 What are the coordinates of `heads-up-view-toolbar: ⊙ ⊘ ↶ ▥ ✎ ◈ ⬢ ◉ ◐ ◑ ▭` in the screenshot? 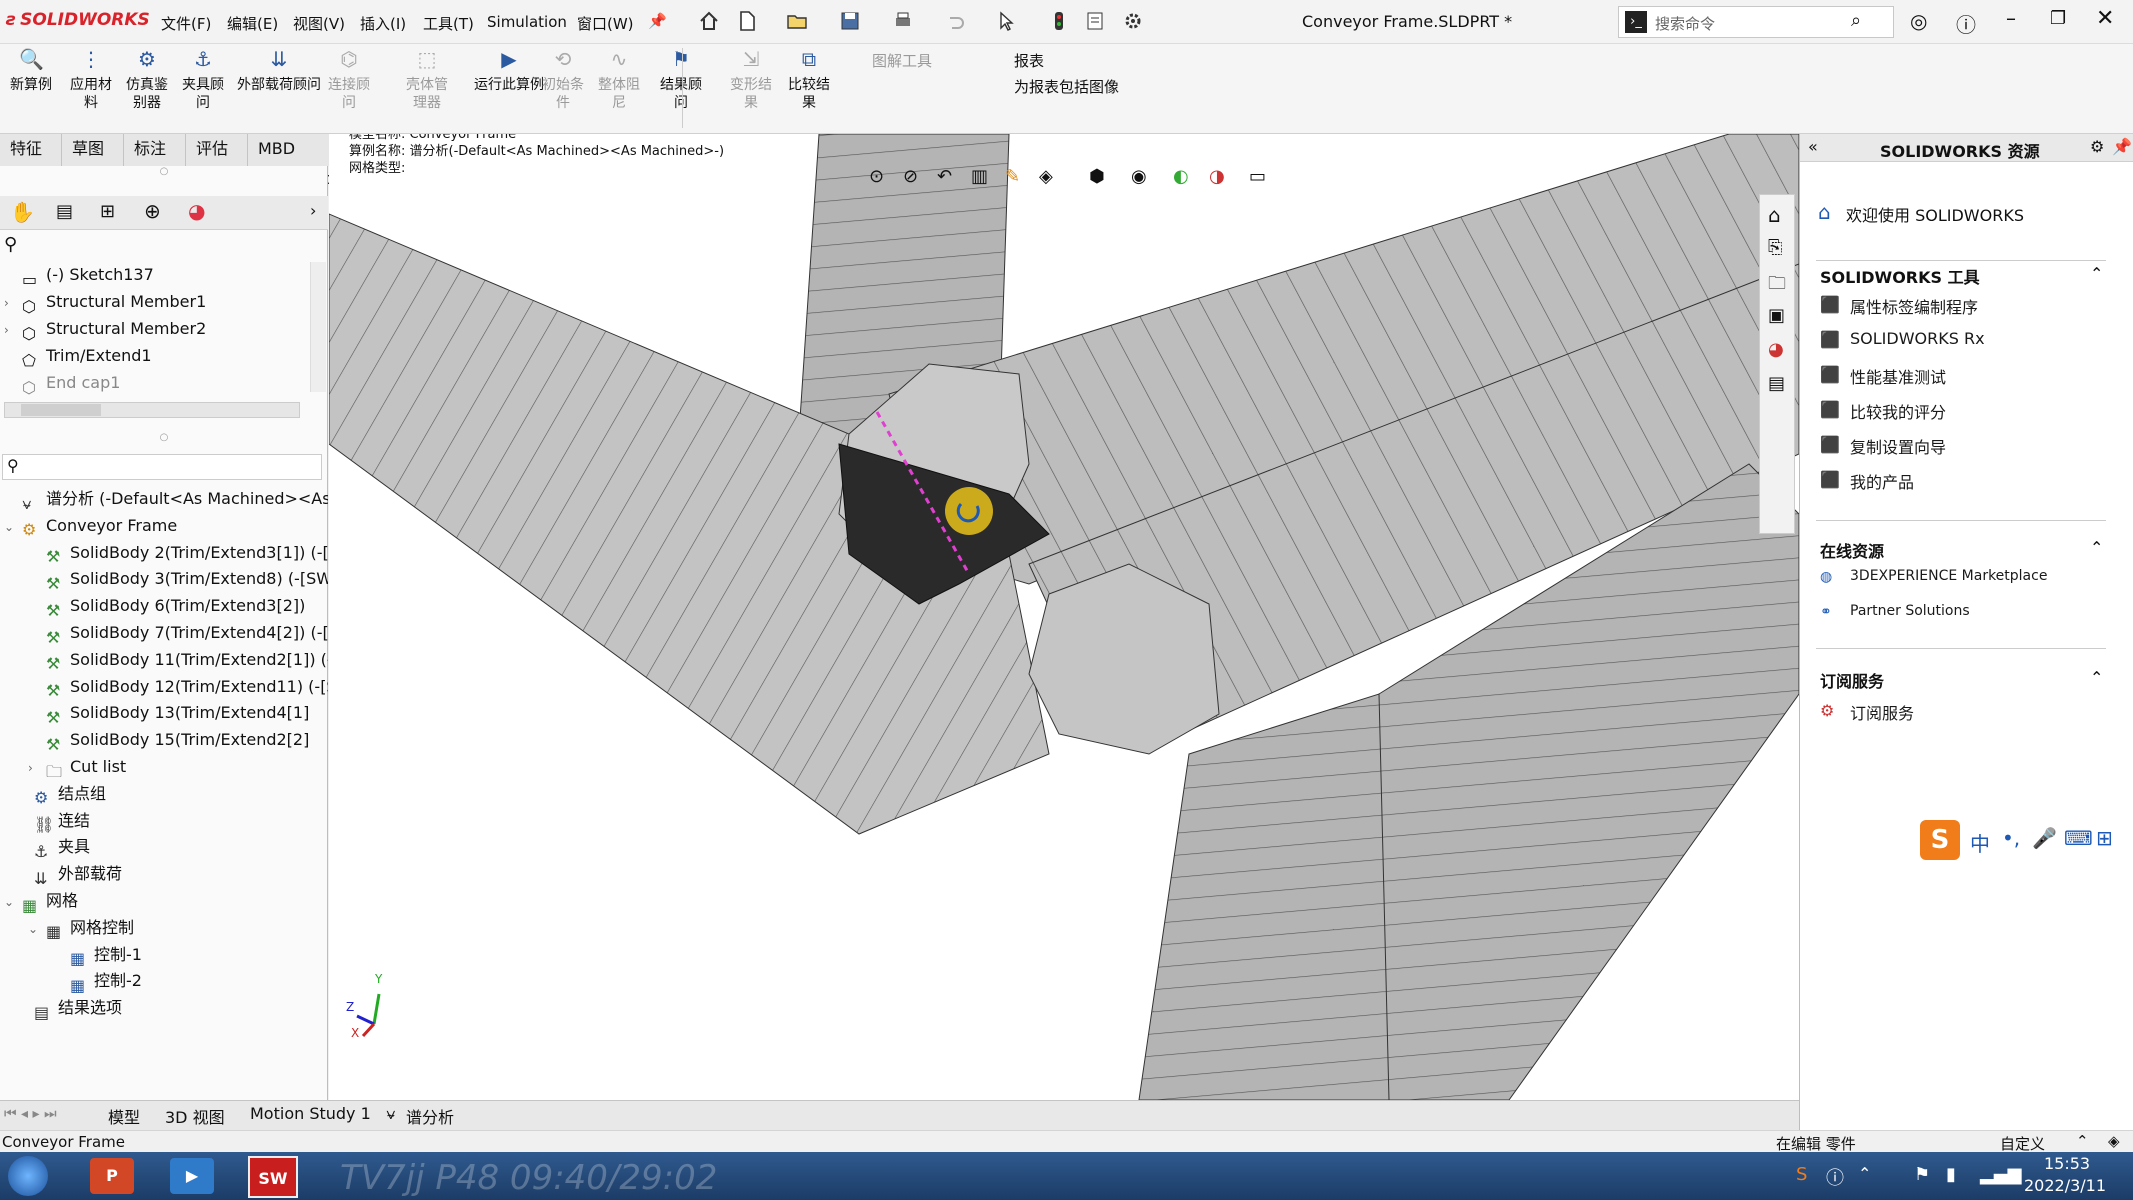 It's located at (1069, 180).